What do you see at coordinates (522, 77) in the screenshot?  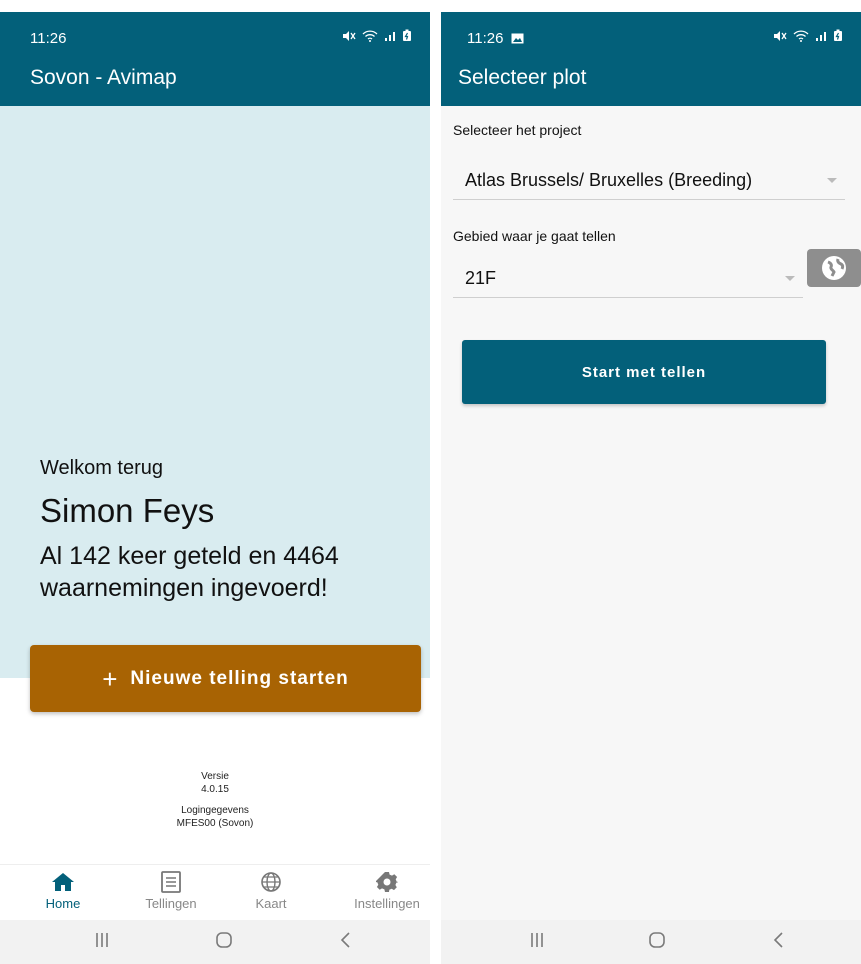 I see `page-title: Selecteer plot` at bounding box center [522, 77].